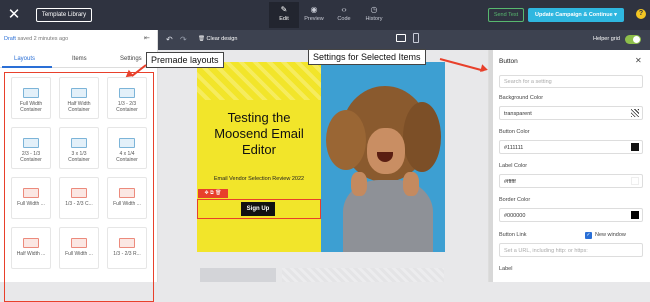  I want to click on redo-icon: ↷, so click(183, 39).